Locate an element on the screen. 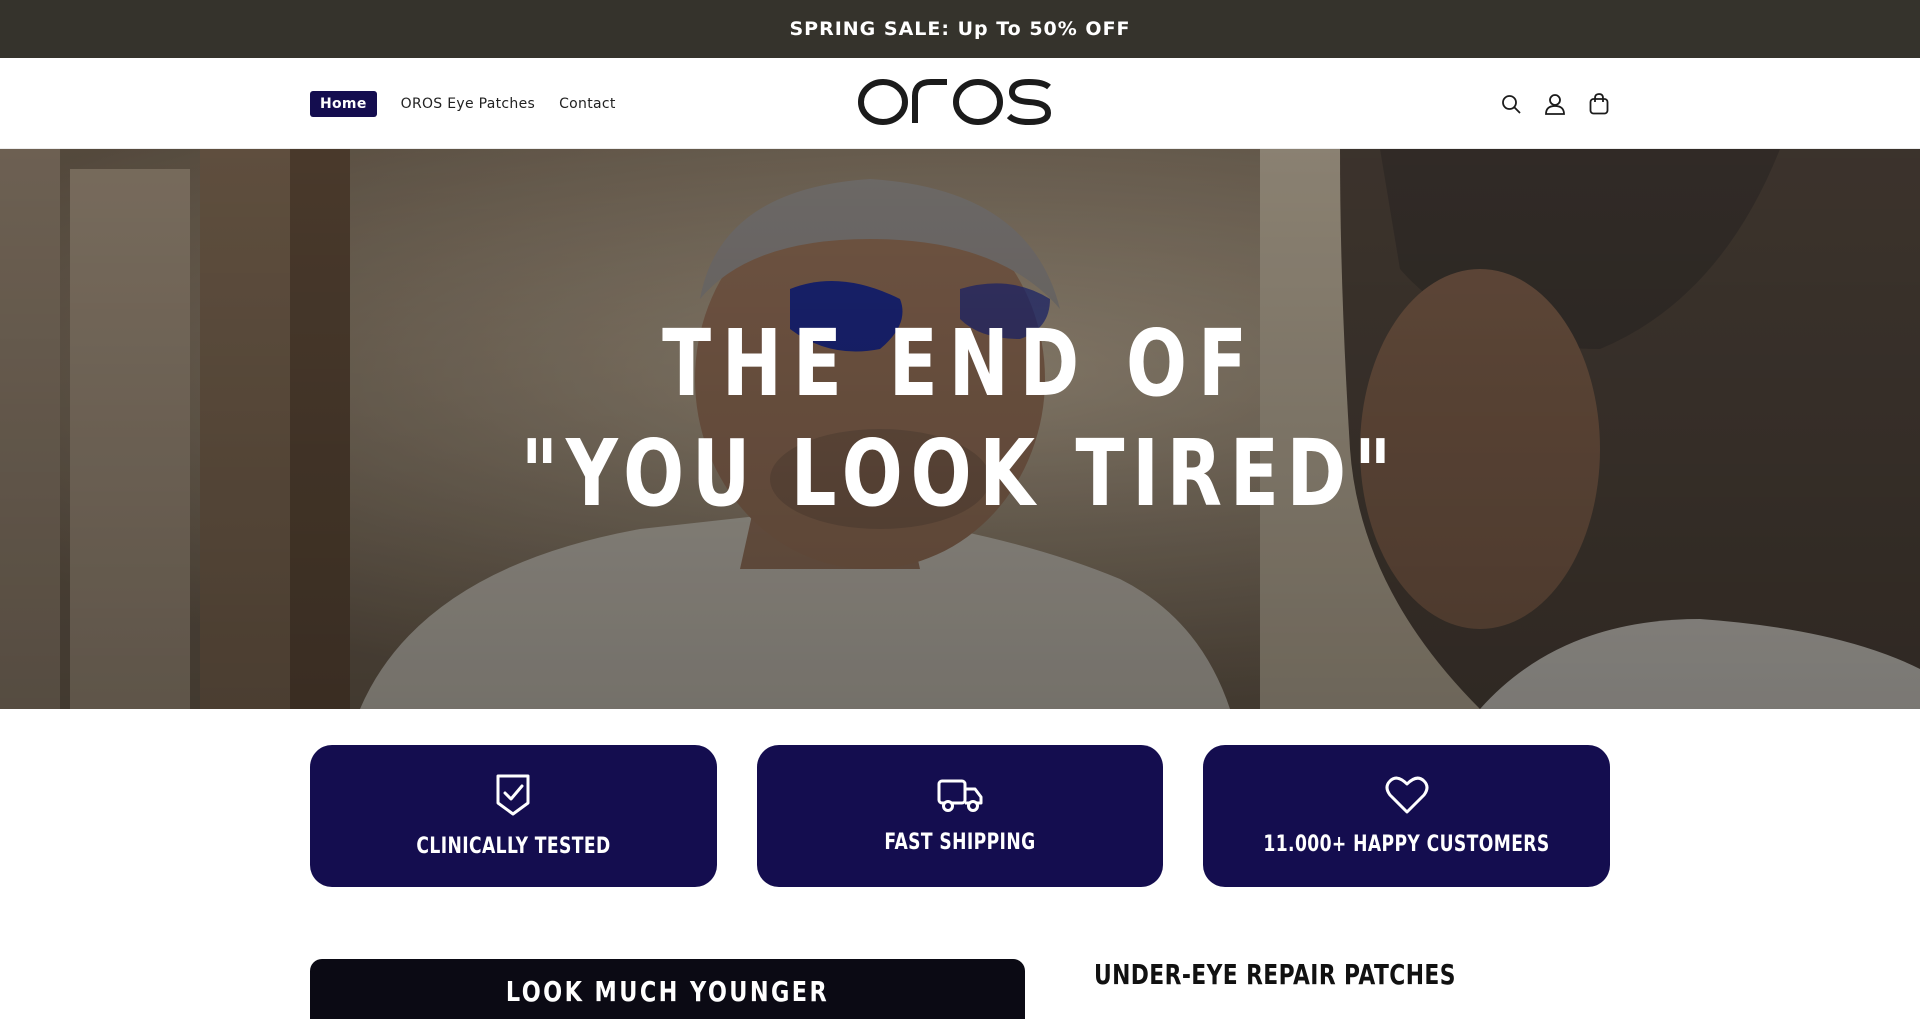  account-icon is located at coordinates (1555, 104).